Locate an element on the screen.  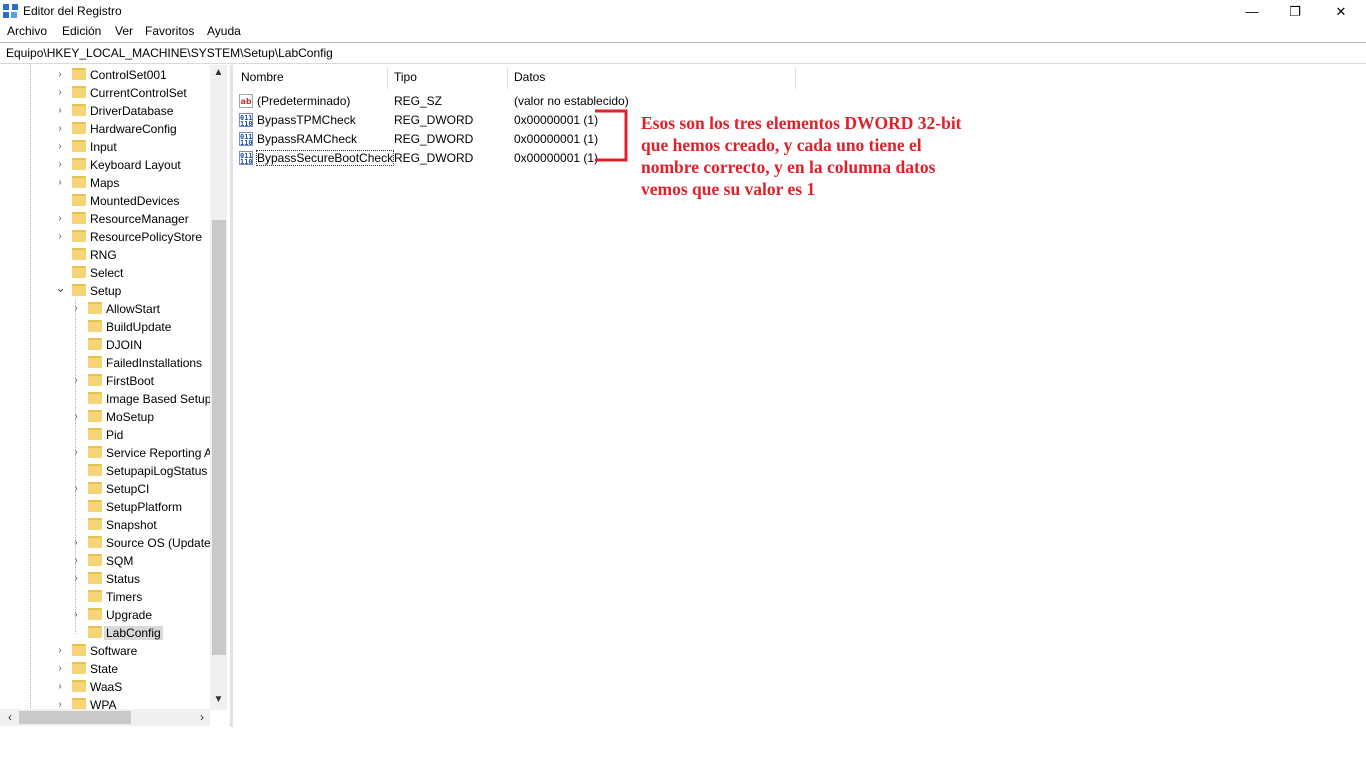
column-header-nombre: Nombre is located at coordinates (262, 77).